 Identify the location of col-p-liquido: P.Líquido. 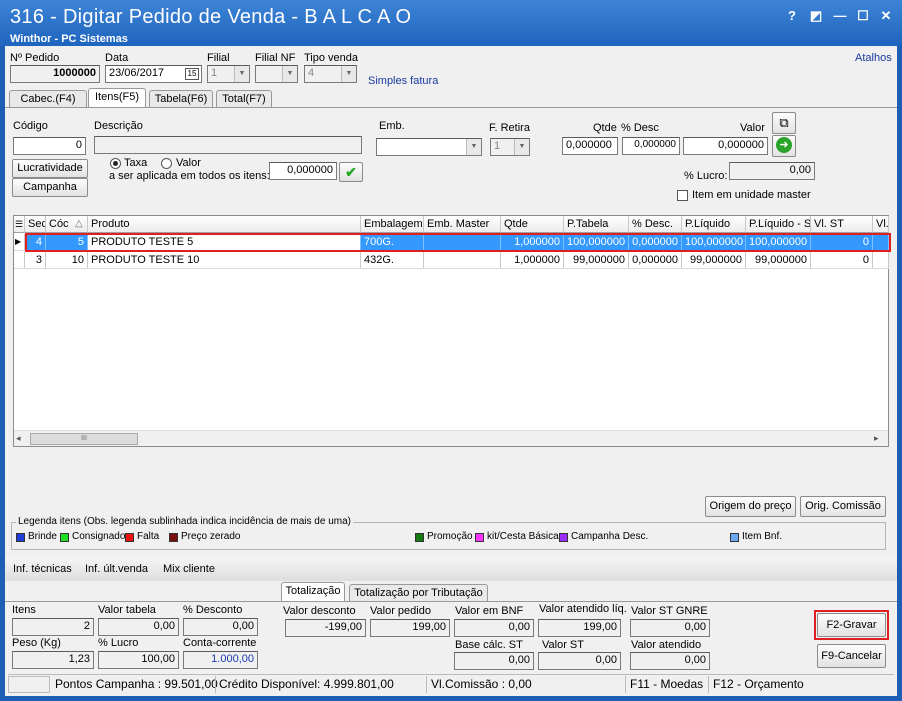
(714, 224).